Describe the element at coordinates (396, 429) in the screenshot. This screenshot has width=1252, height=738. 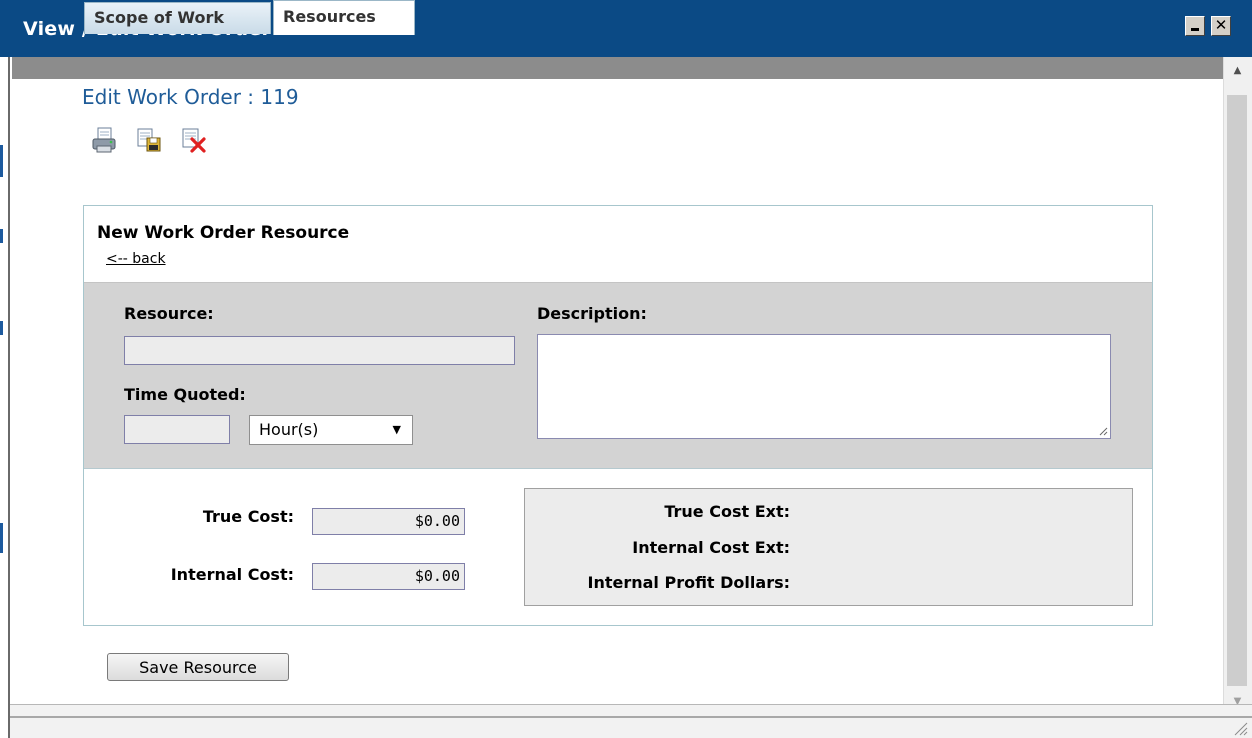
I see `chevron-down-icon: ▼` at that location.